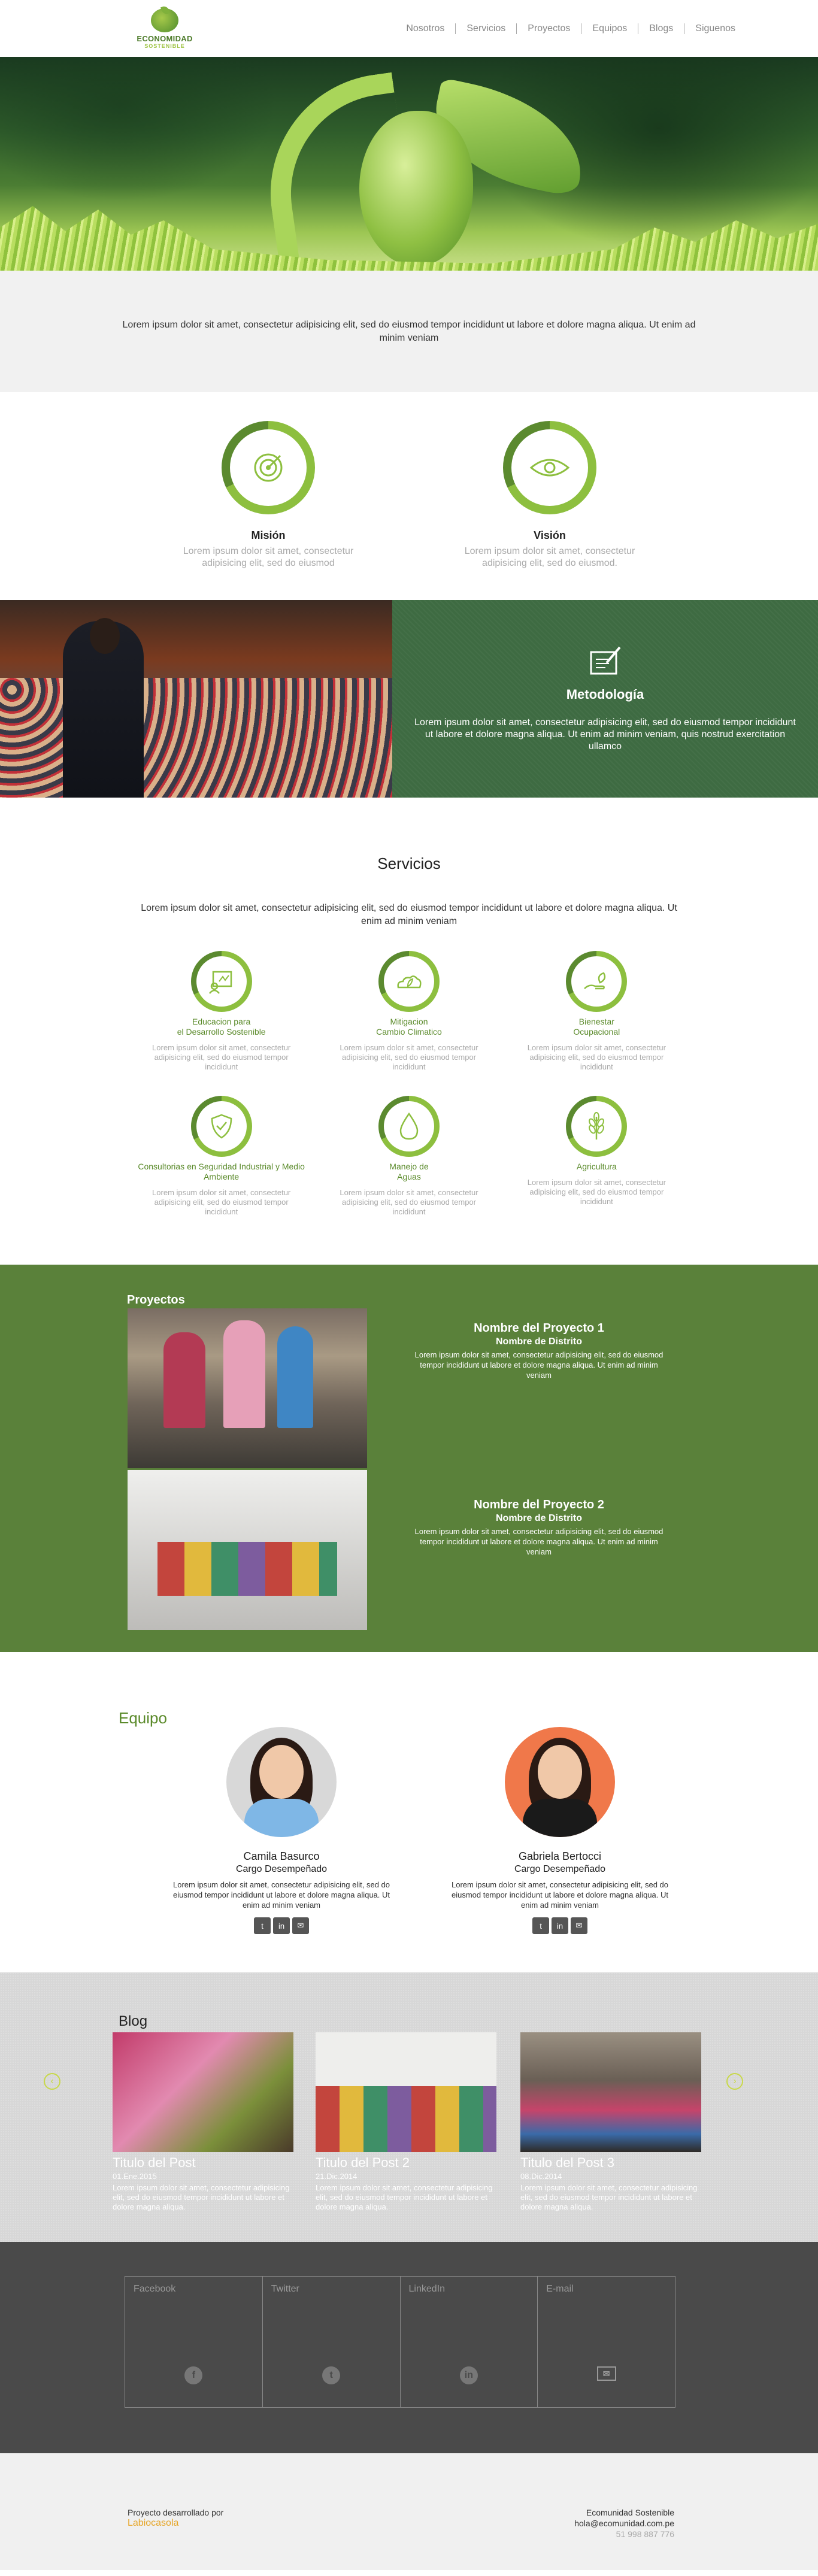  Describe the element at coordinates (560, 1782) in the screenshot. I see `avatar` at that location.